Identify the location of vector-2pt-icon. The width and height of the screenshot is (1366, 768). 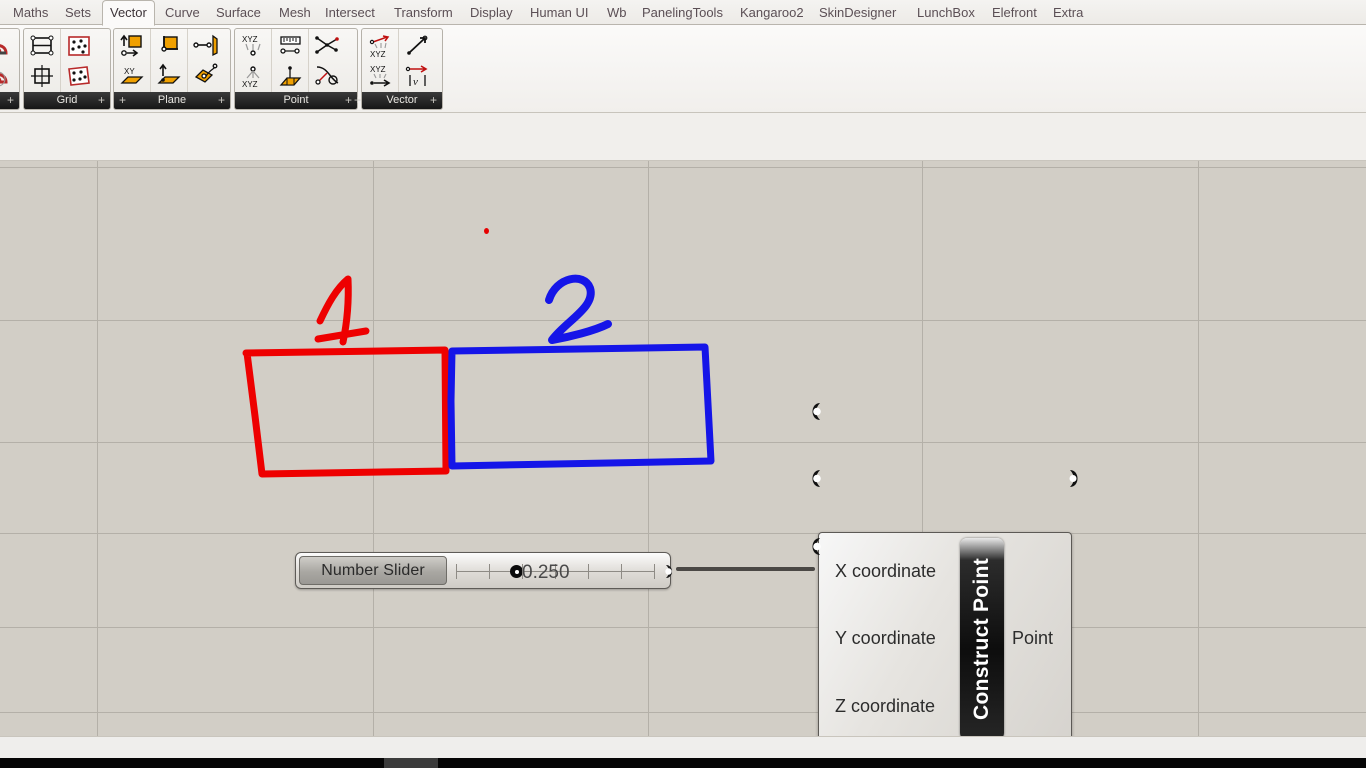
(417, 46).